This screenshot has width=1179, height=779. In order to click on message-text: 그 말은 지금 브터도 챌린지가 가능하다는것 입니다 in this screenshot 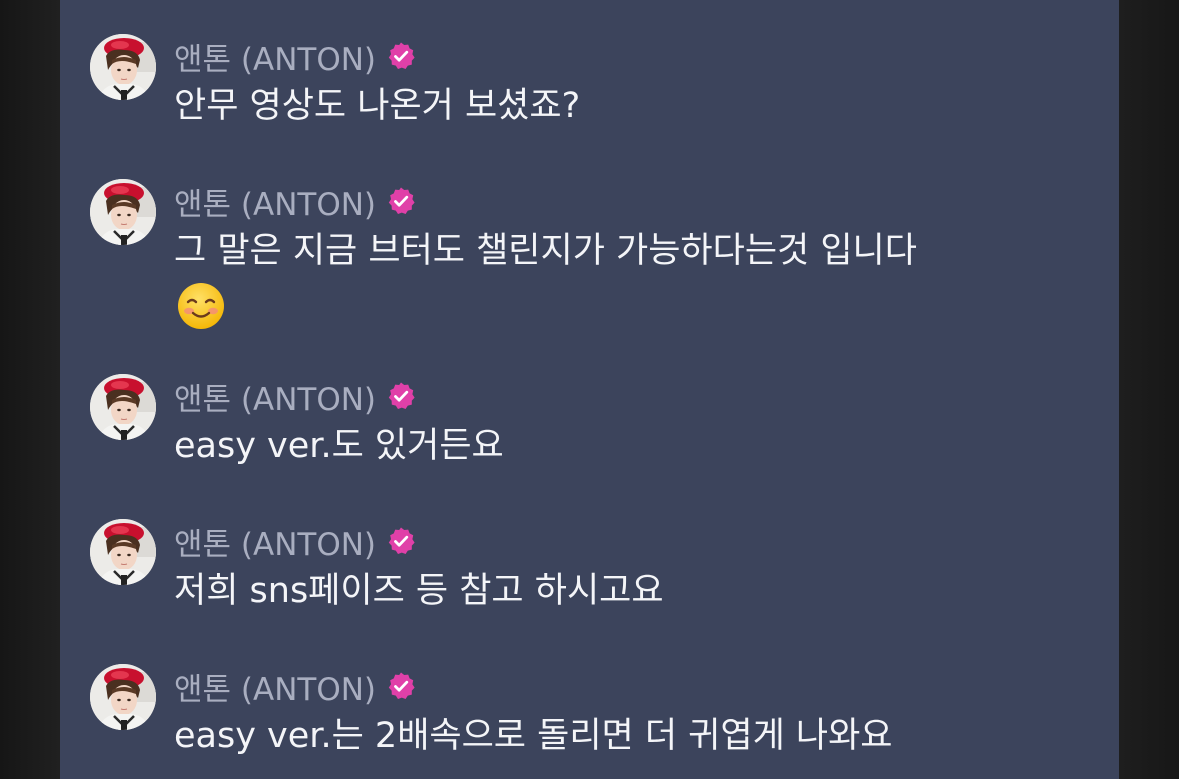, I will do `click(545, 251)`.